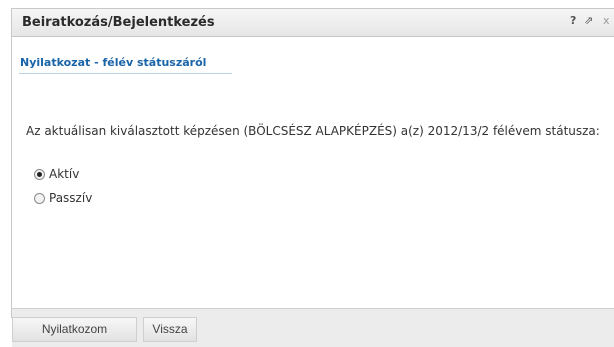  What do you see at coordinates (606, 20) in the screenshot?
I see `close-icon: x` at bounding box center [606, 20].